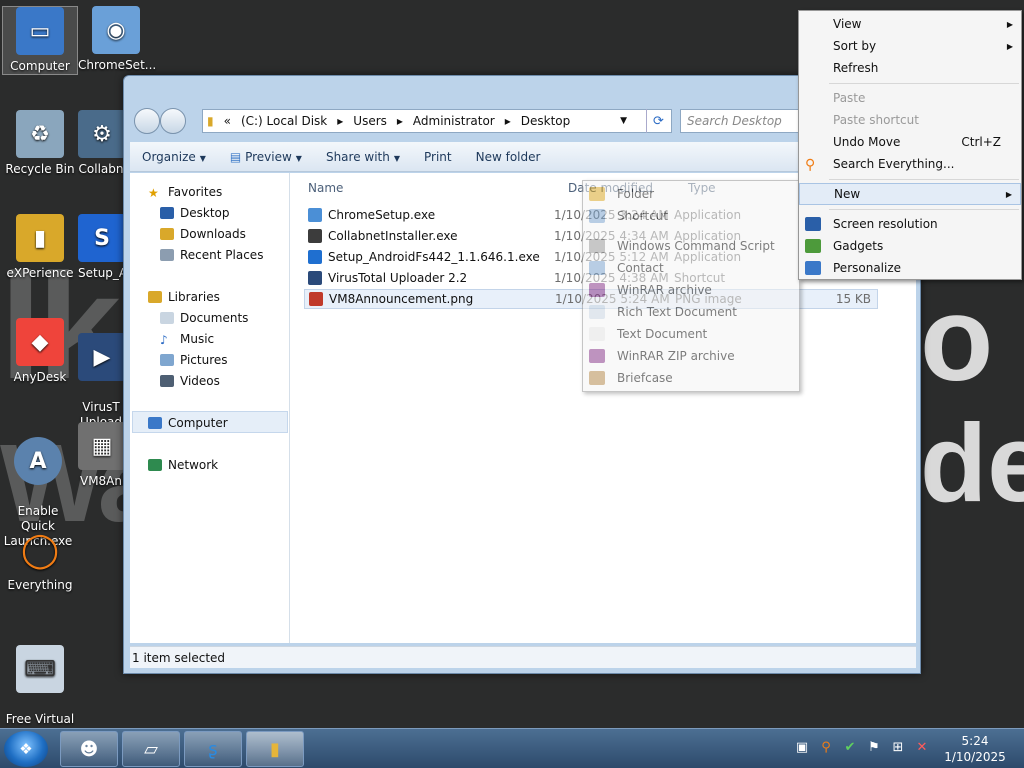  Describe the element at coordinates (40, 134) in the screenshot. I see `recycle-bin-icon: ♻` at that location.